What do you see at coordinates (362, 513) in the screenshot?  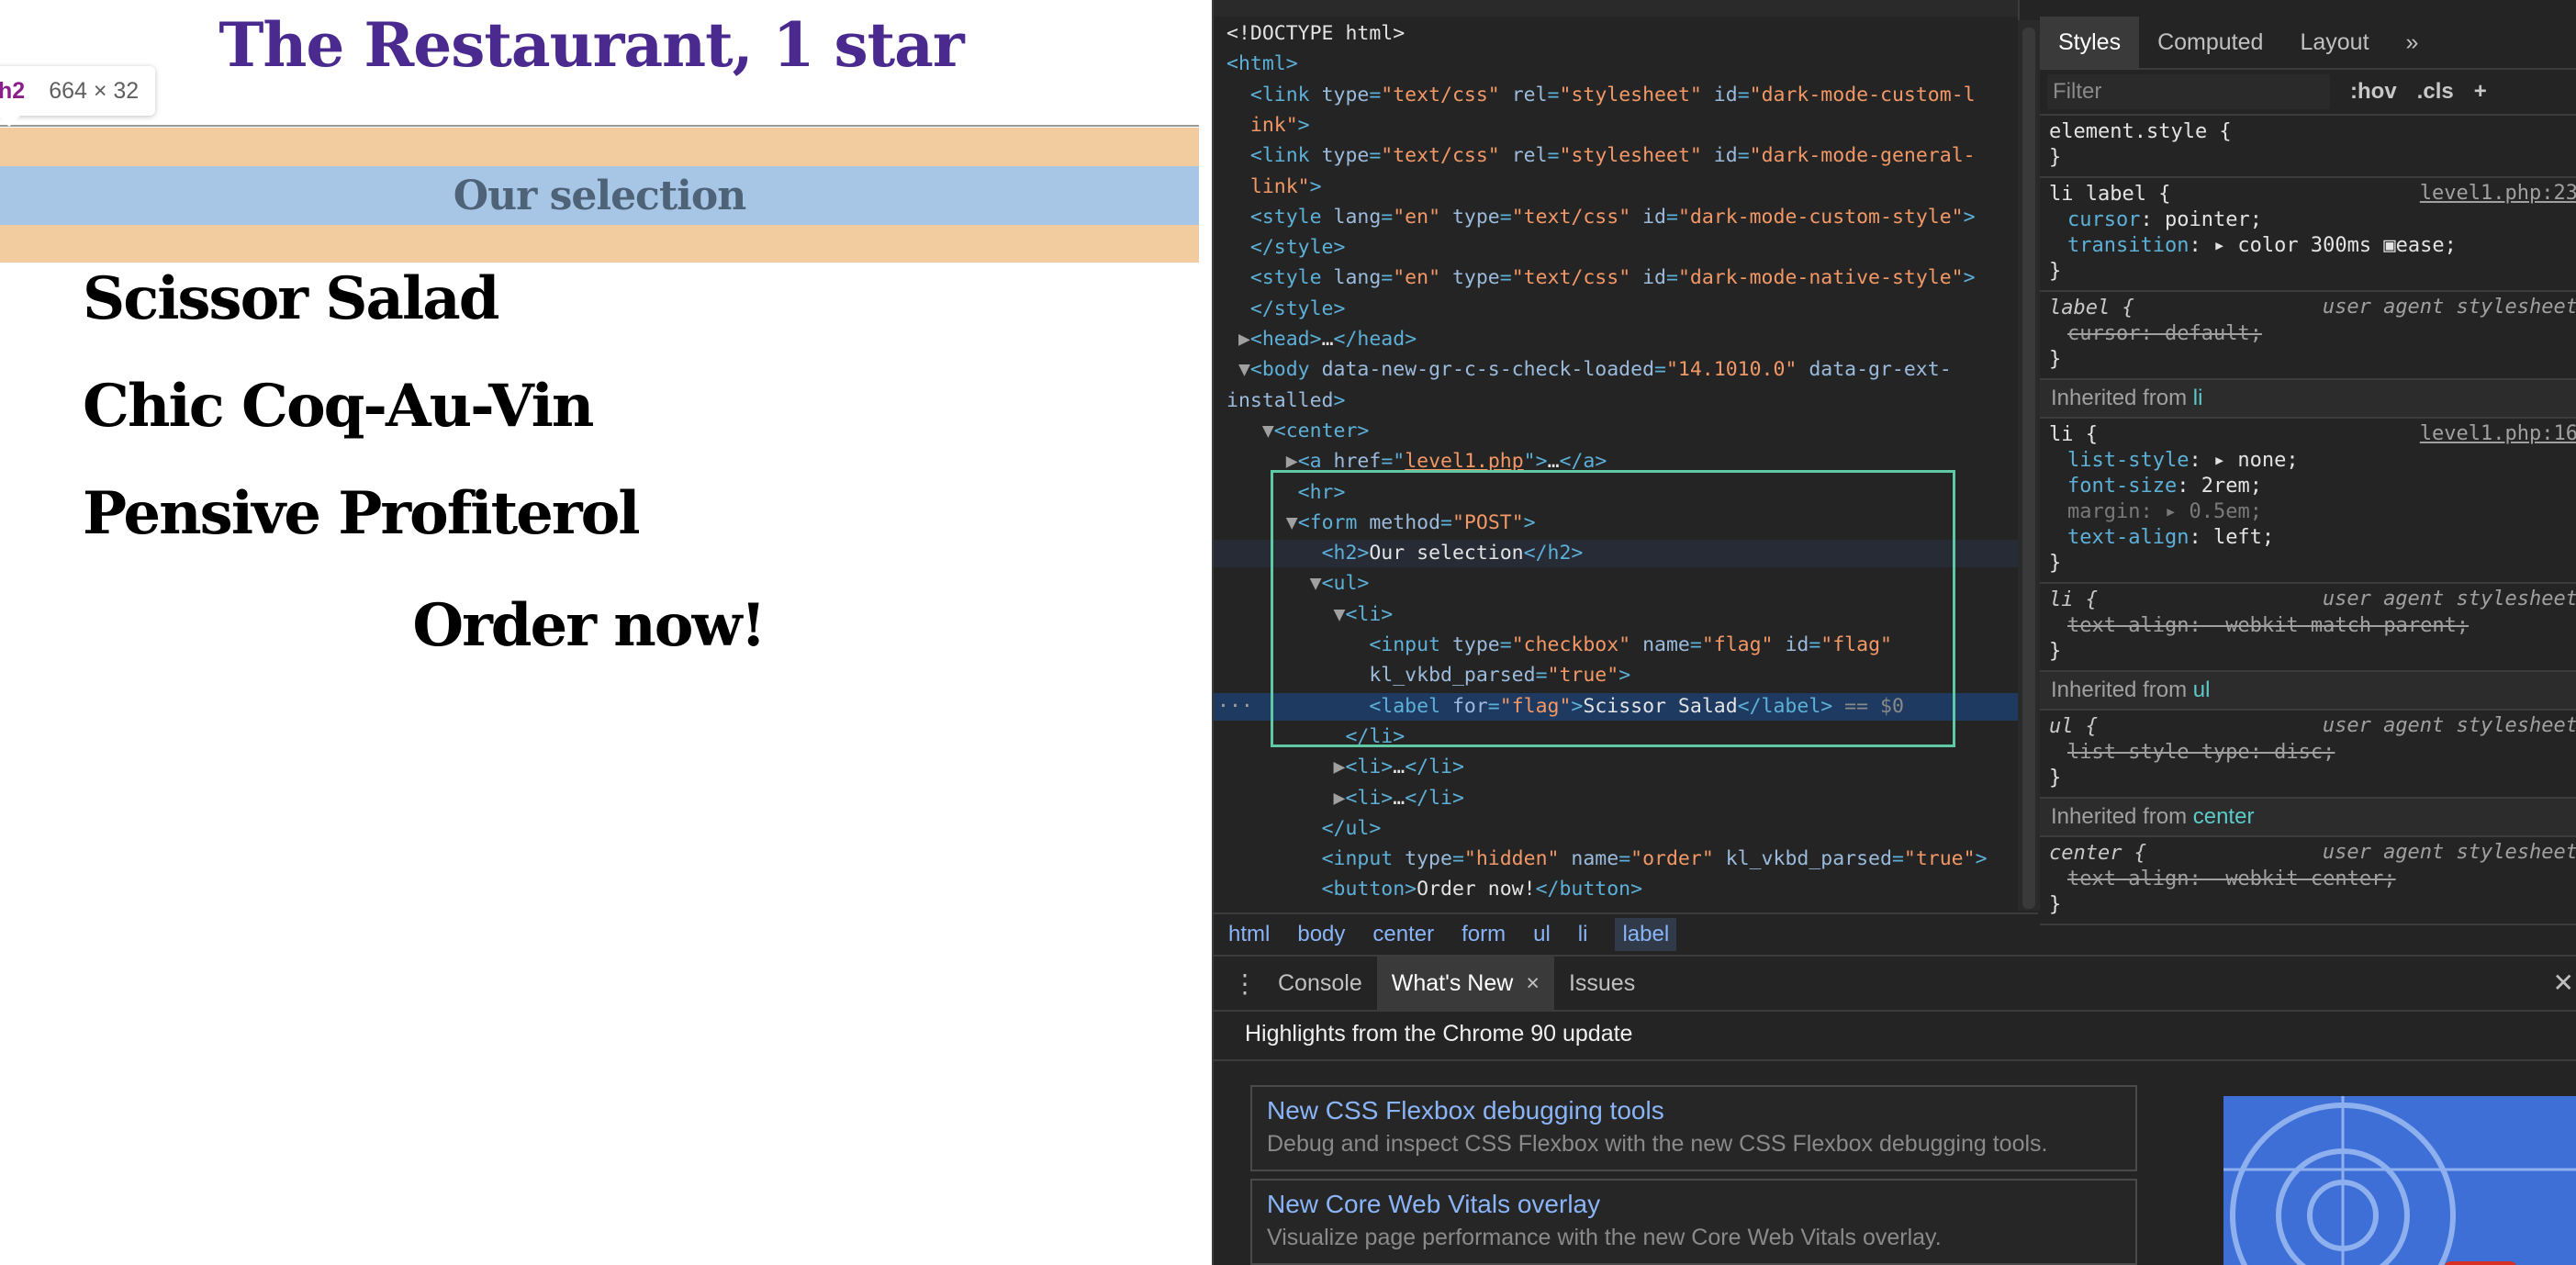 I see `menu-item-label: Pensive Profiterol` at bounding box center [362, 513].